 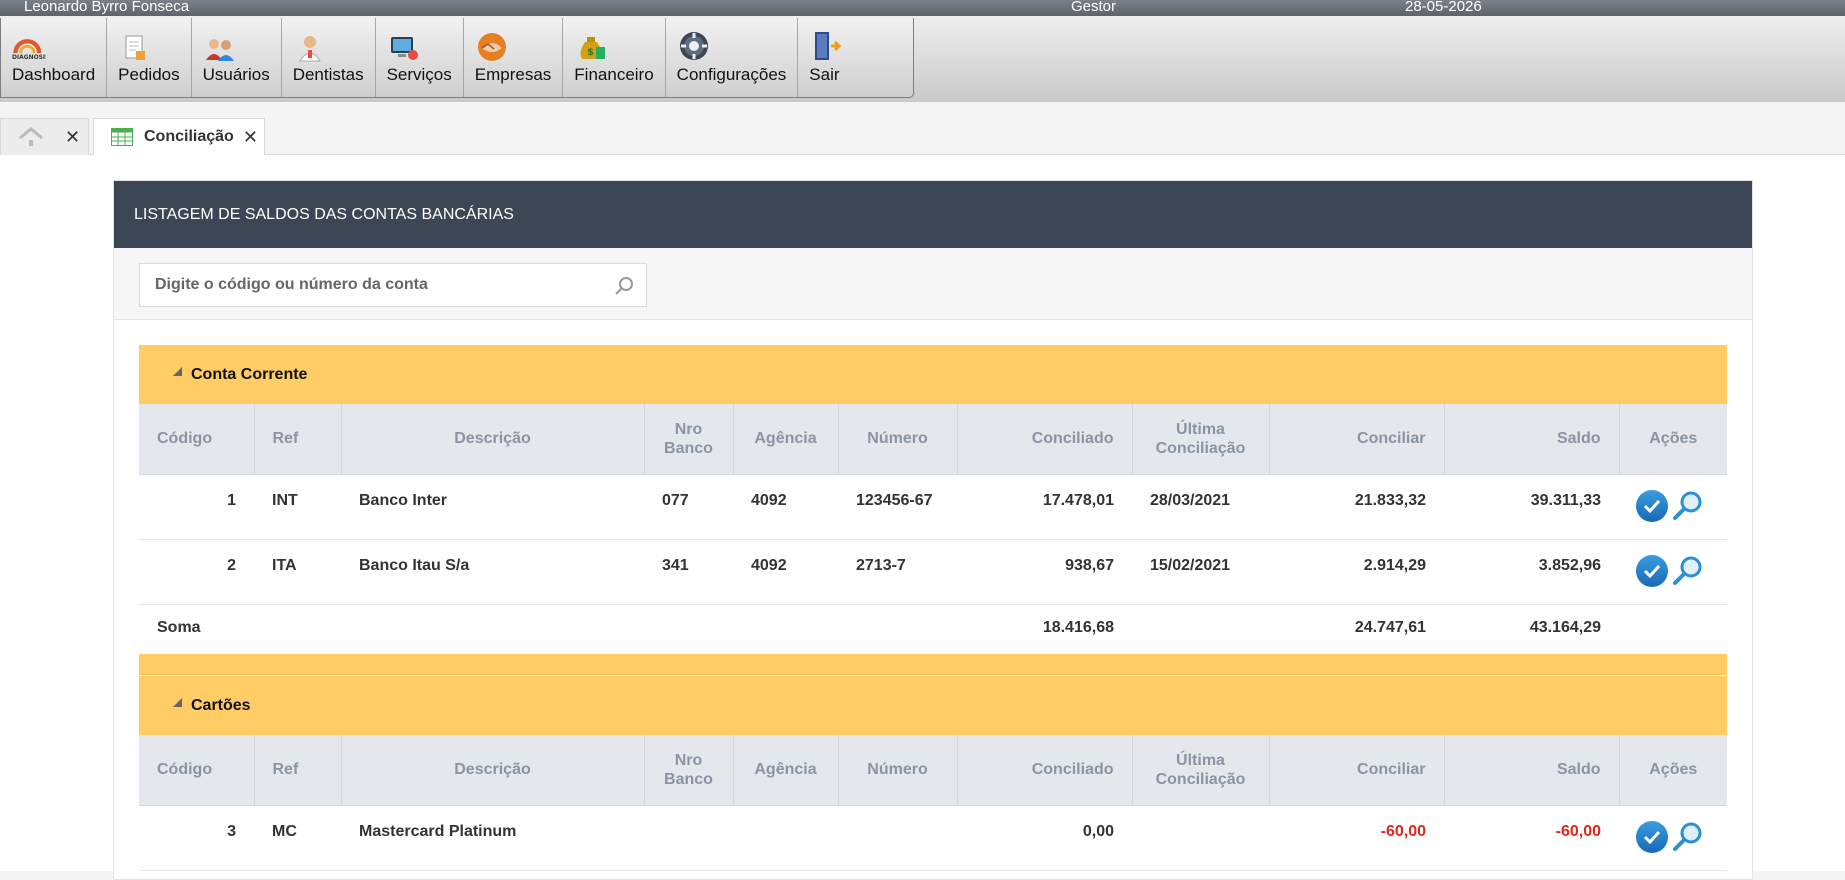 I want to click on cell-agencia: 4092, so click(x=785, y=507).